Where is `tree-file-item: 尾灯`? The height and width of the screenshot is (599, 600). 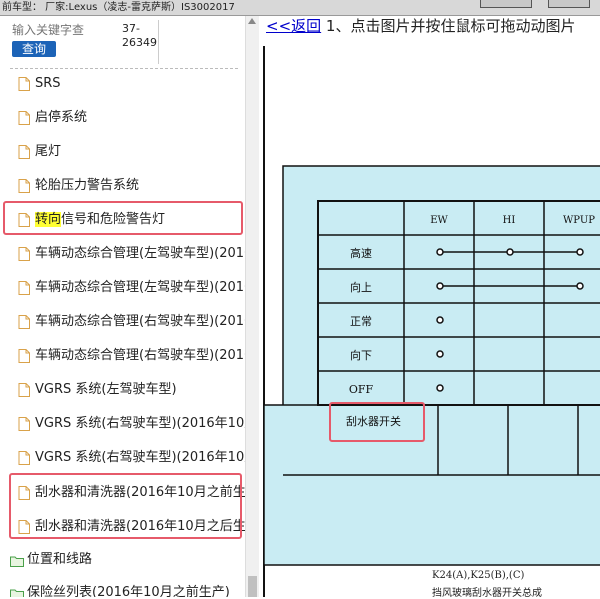 tree-file-item: 尾灯 is located at coordinates (132, 152).